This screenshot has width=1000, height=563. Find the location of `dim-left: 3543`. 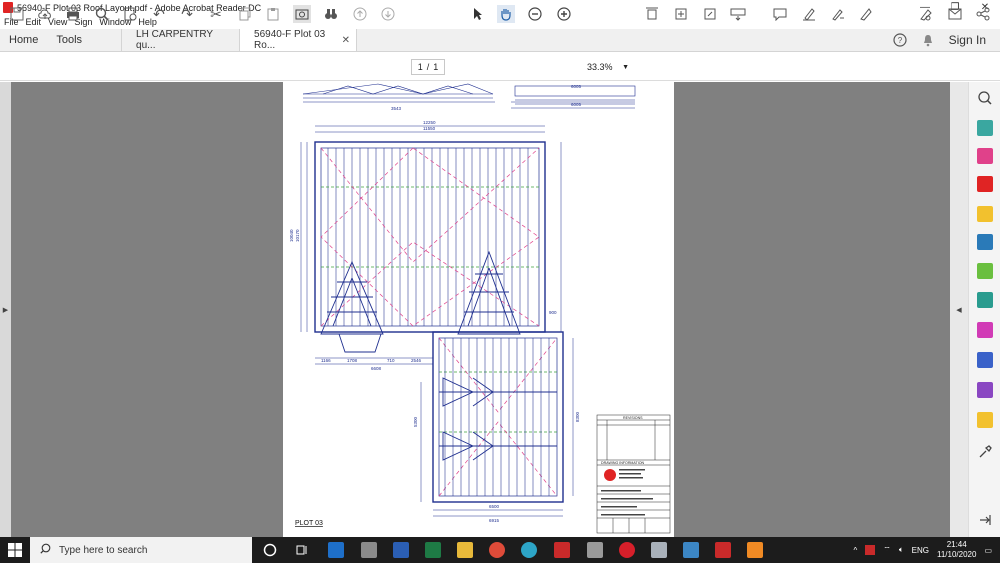

dim-left: 3543 is located at coordinates (396, 108).